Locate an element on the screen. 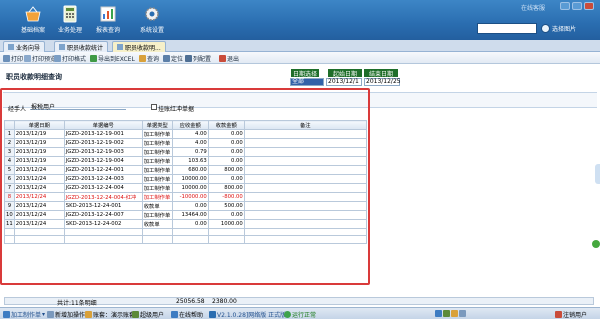 The image size is (600, 319). print-preview-label: 打印预览 is located at coordinates (44, 59).